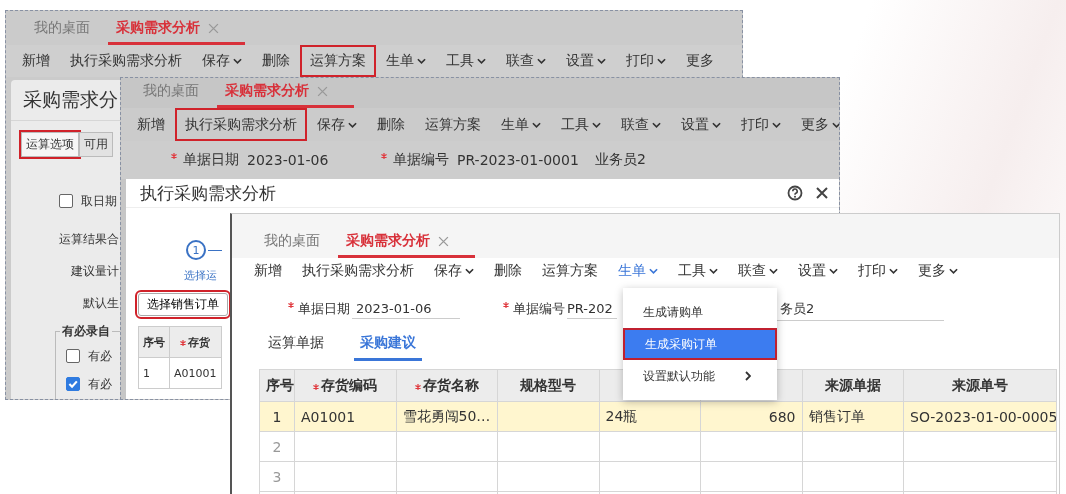 The image size is (1066, 494). Describe the element at coordinates (853, 385) in the screenshot. I see `column-header: 来源单据` at that location.